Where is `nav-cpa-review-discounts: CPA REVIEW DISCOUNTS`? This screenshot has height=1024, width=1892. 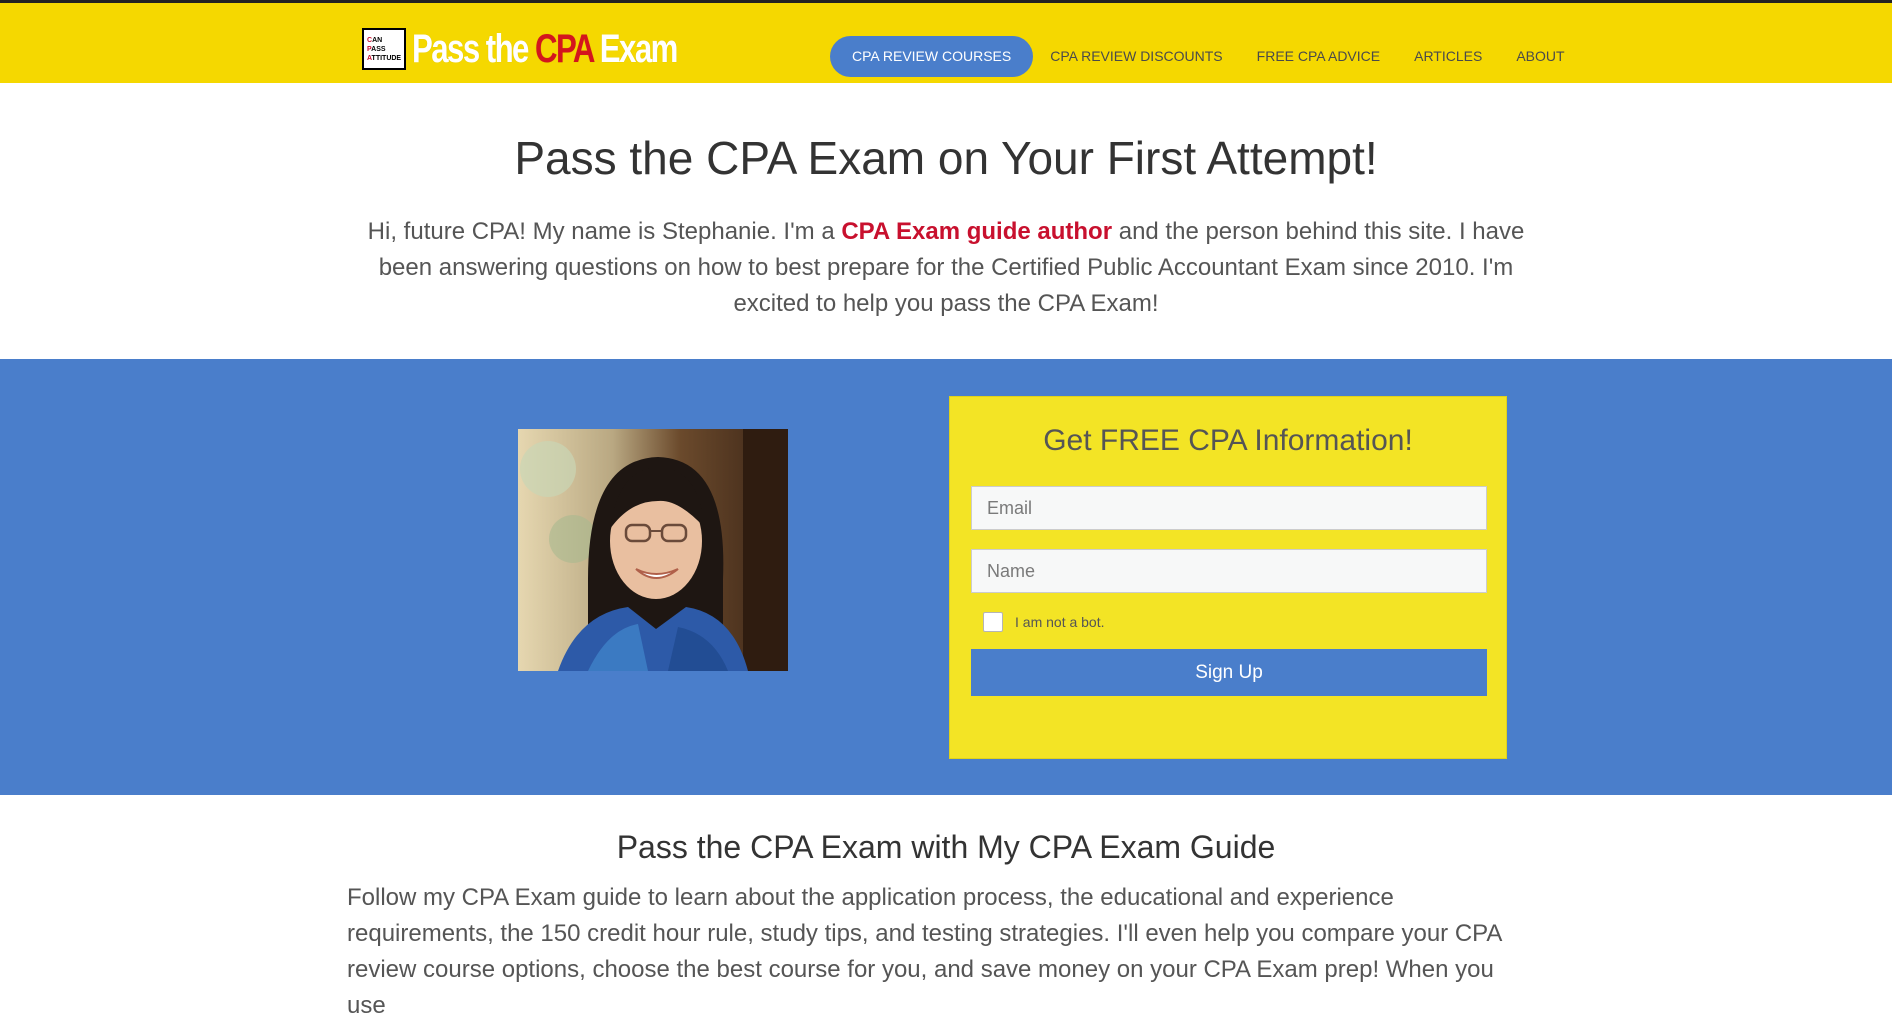
nav-cpa-review-discounts: CPA REVIEW DISCOUNTS is located at coordinates (1136, 56).